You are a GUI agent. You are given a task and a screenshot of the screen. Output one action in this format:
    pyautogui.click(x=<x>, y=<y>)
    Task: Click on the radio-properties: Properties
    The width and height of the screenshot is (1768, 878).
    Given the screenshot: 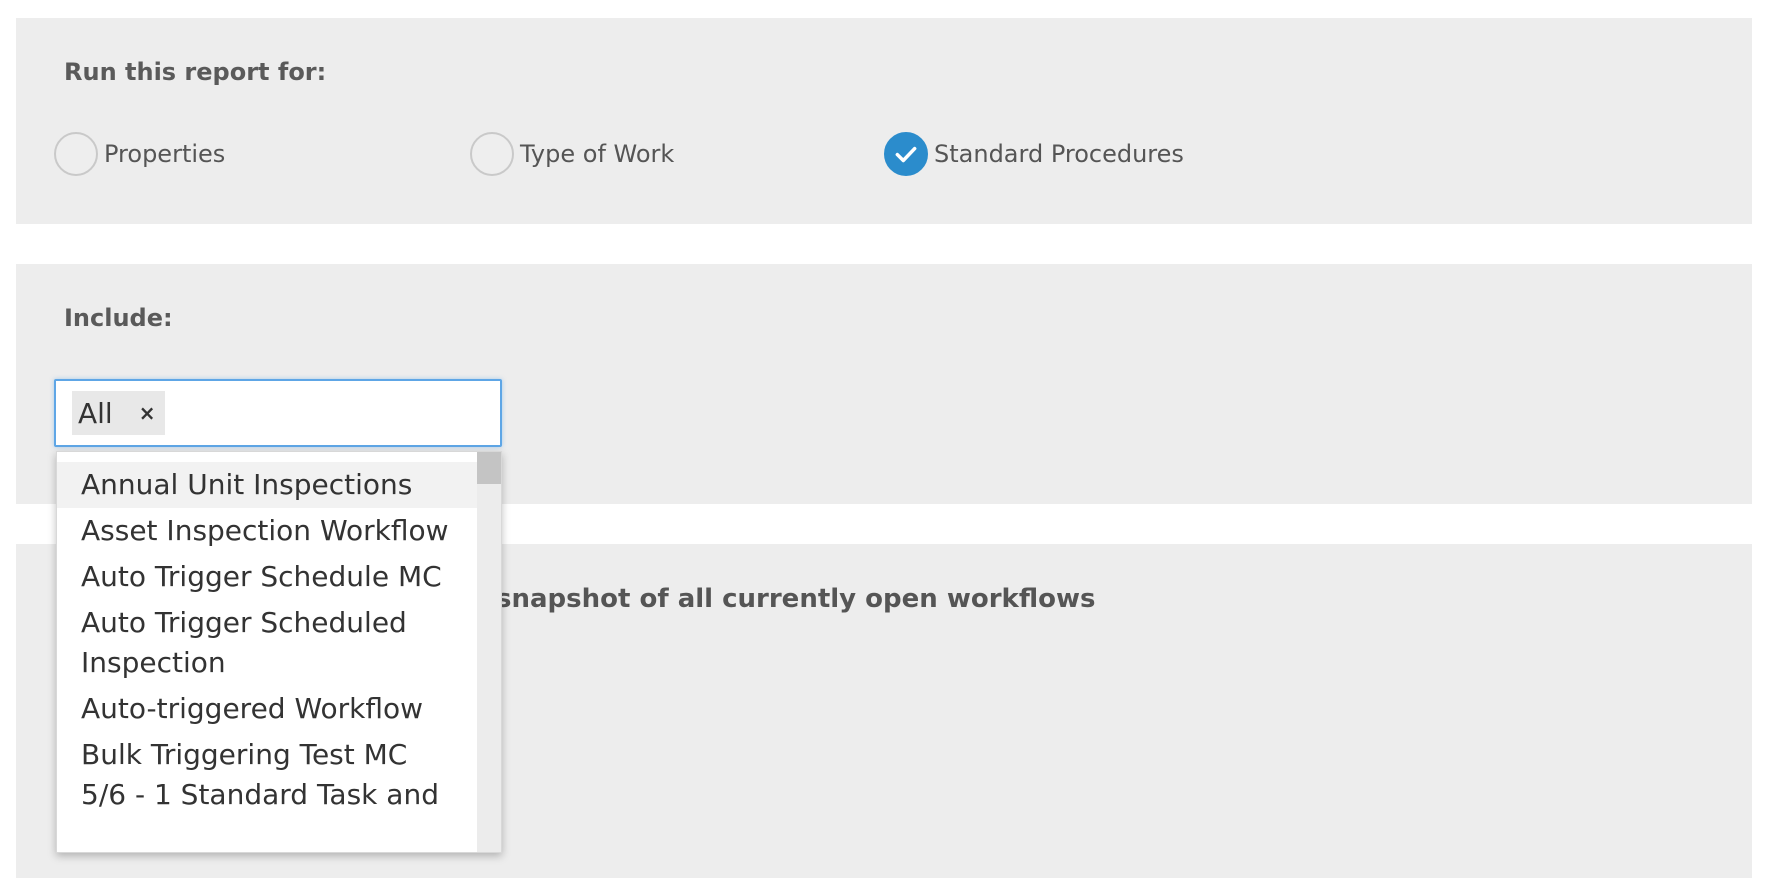 What is the action you would take?
    pyautogui.click(x=139, y=154)
    